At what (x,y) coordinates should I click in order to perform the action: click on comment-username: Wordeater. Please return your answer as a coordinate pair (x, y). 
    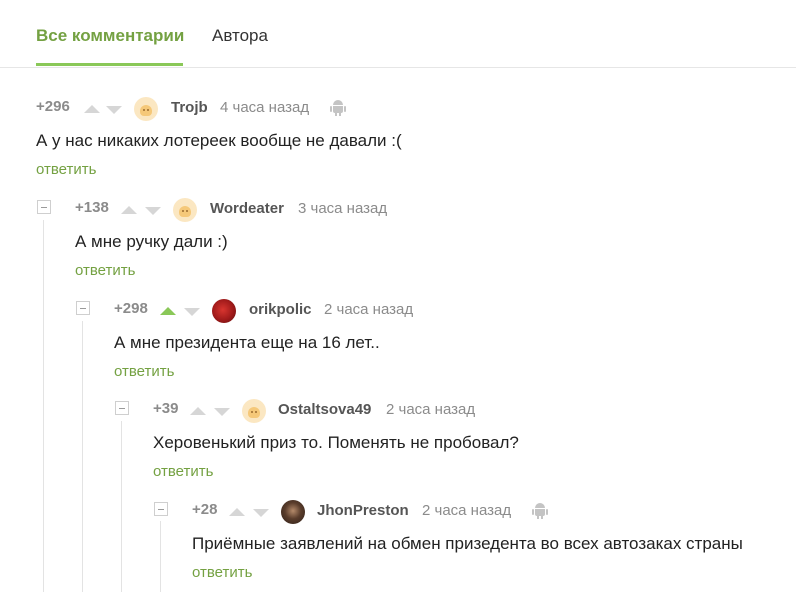
    Looking at the image, I should click on (247, 208).